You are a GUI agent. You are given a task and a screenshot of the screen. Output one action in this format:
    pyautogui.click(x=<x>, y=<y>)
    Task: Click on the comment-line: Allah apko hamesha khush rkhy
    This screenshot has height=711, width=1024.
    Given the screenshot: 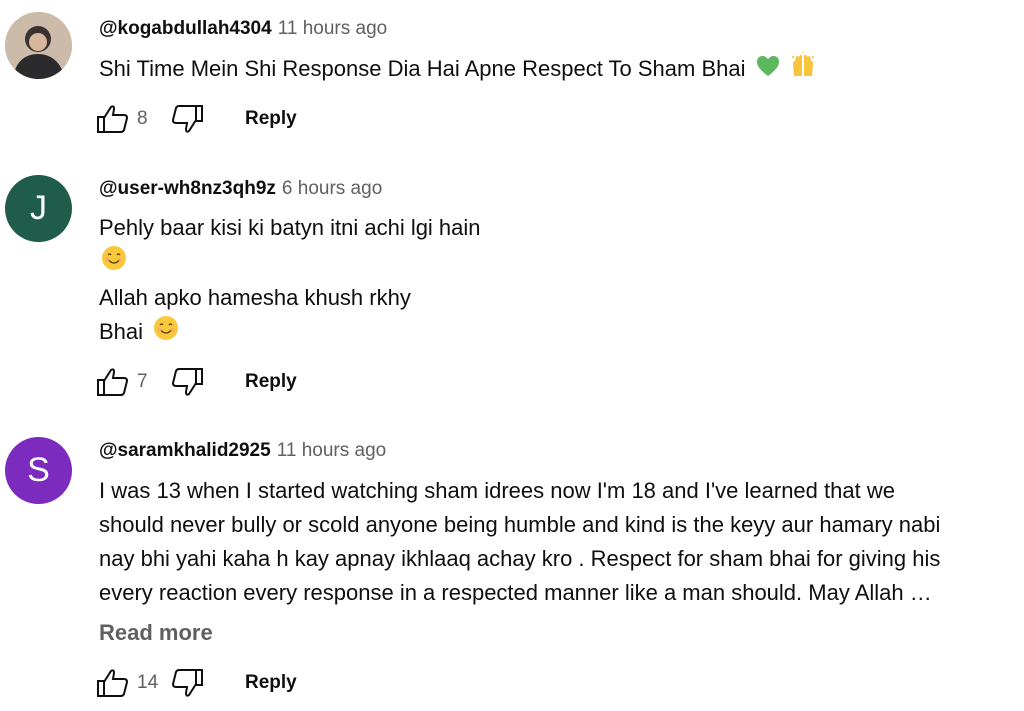 What is the action you would take?
    pyautogui.click(x=255, y=298)
    